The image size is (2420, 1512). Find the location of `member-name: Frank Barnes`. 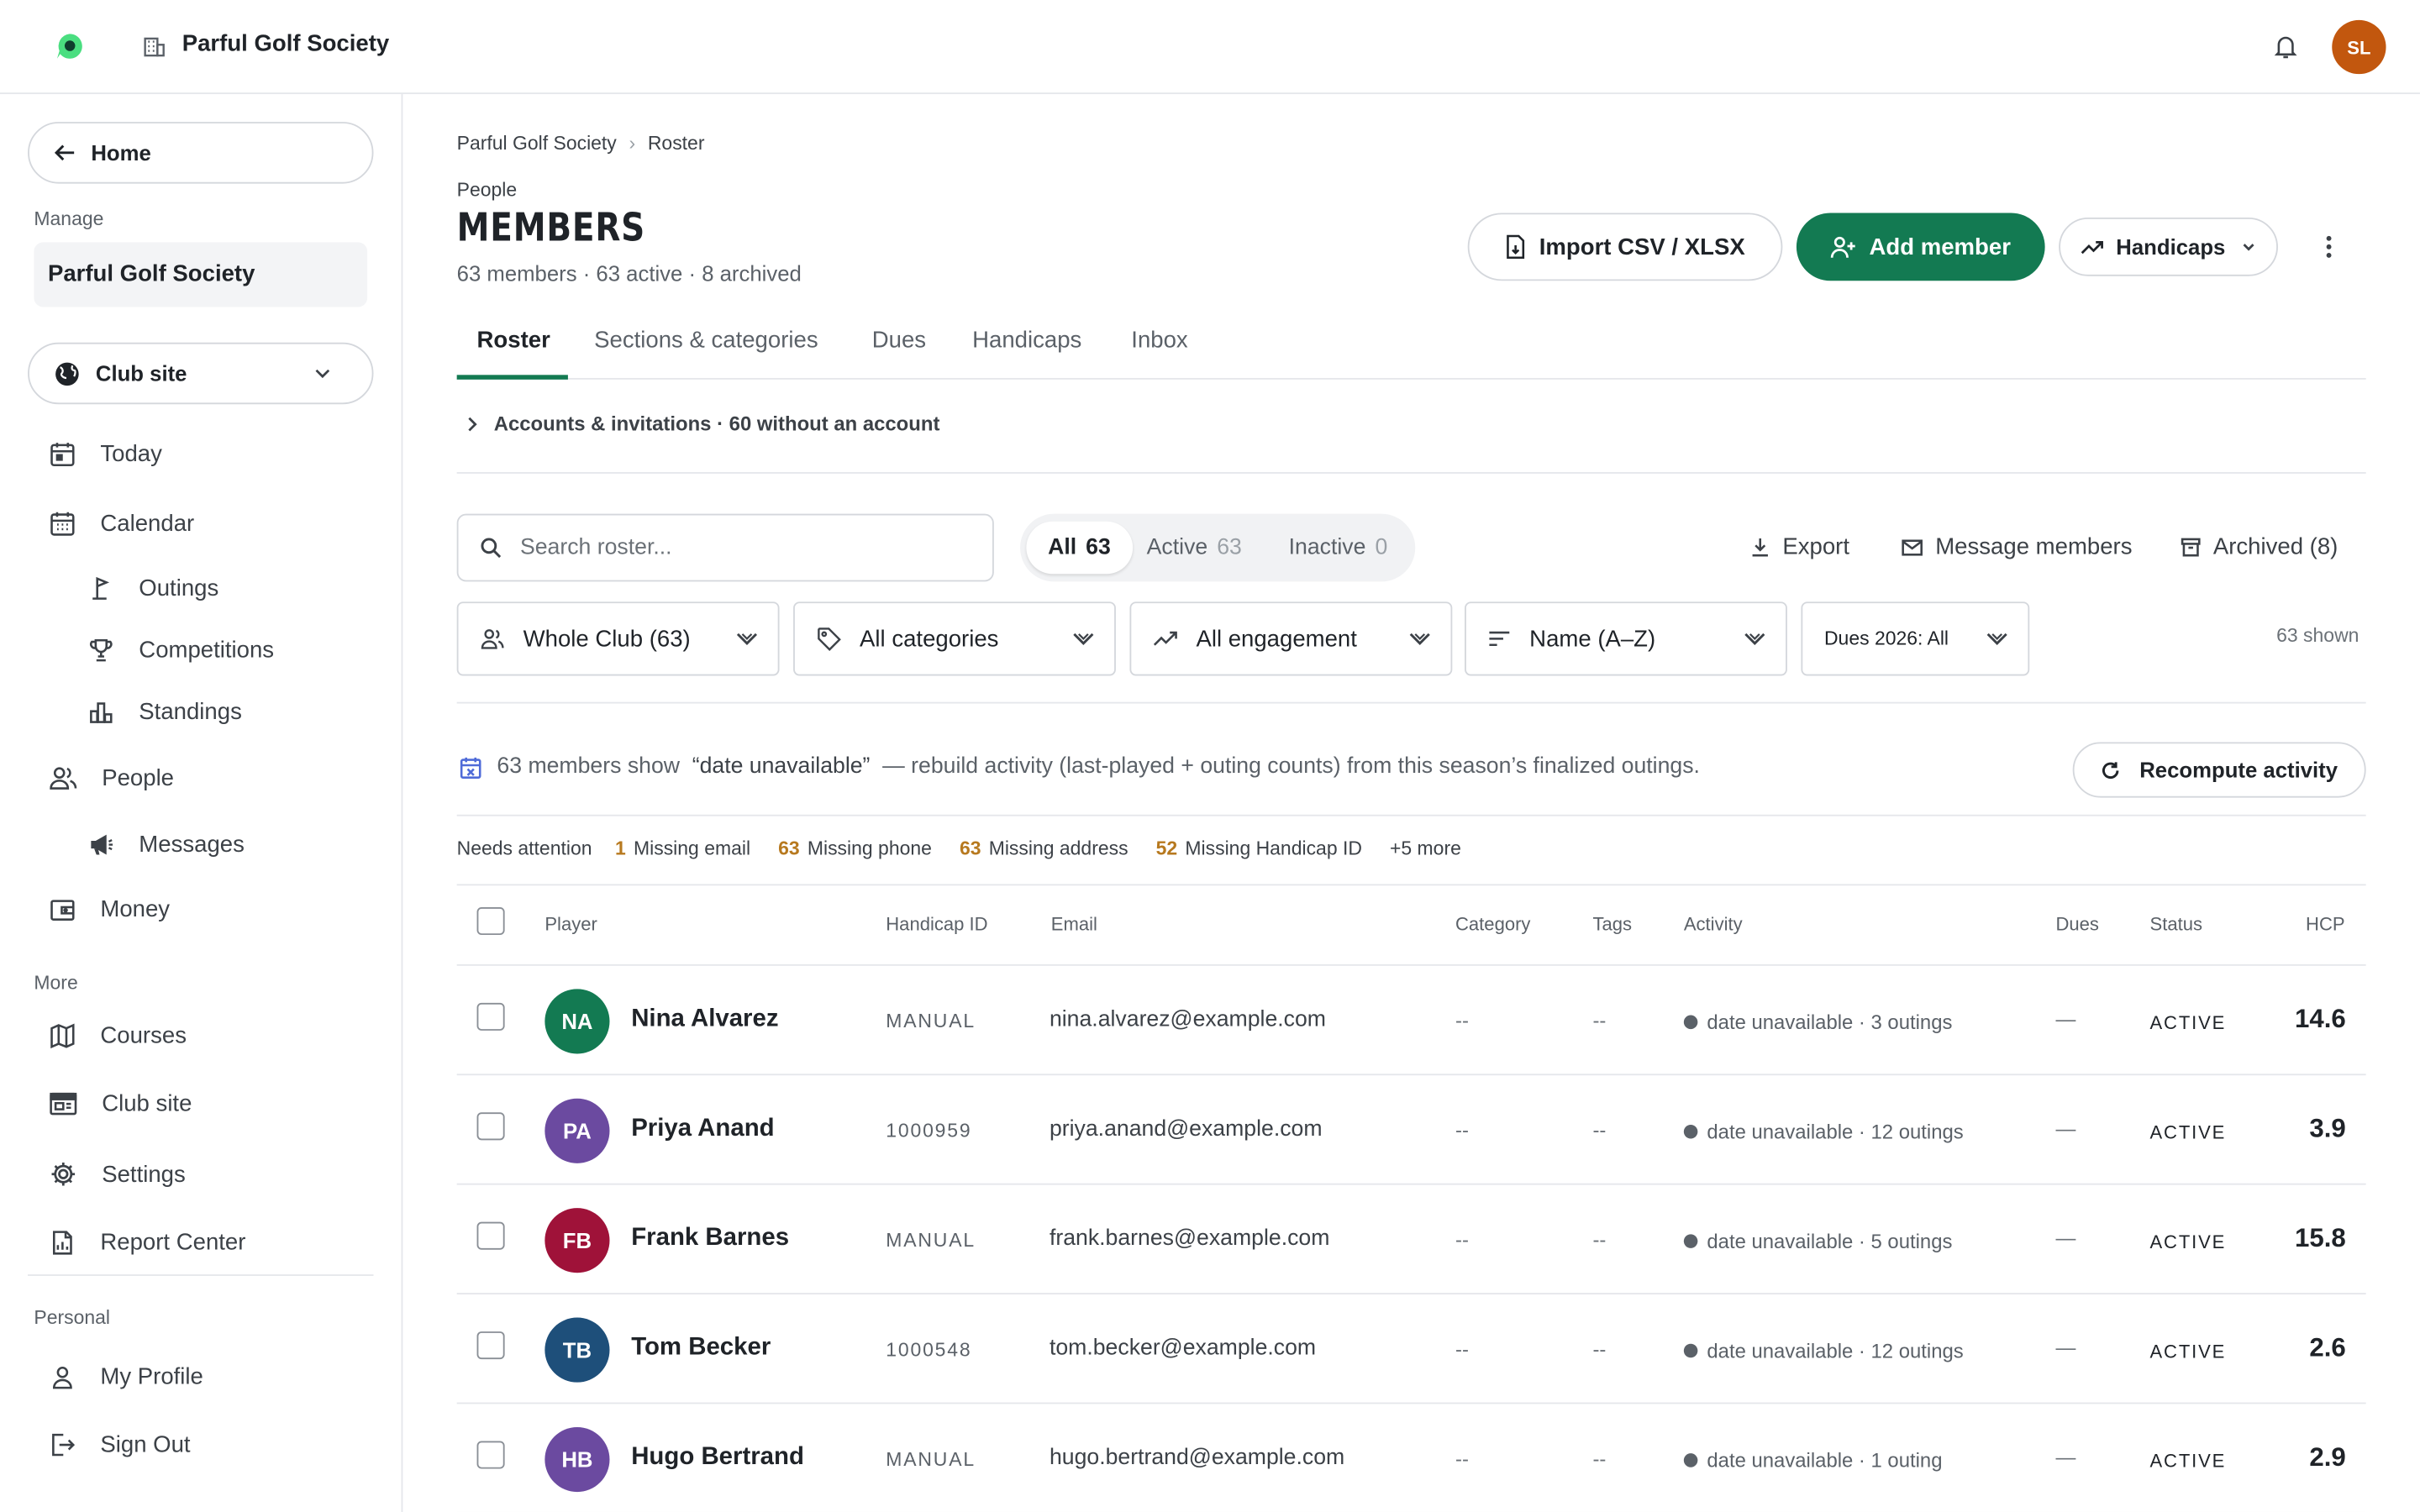

member-name: Frank Barnes is located at coordinates (710, 1238).